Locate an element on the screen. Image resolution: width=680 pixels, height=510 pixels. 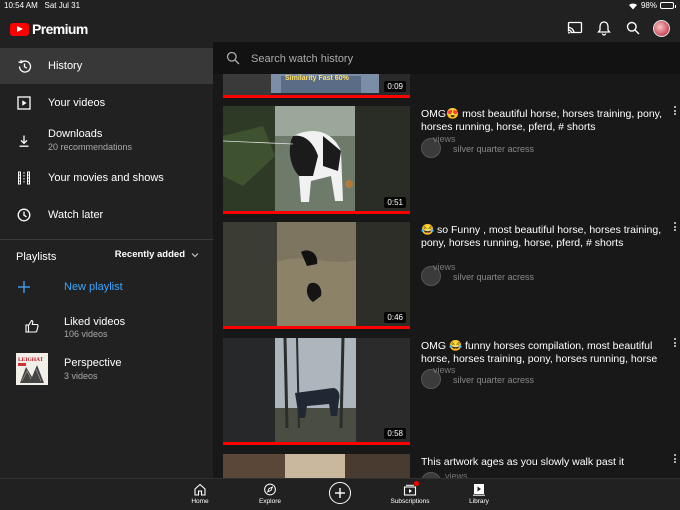
perspective-playlist-thumbnail: LEIGHAT is located at coordinates (32, 369).